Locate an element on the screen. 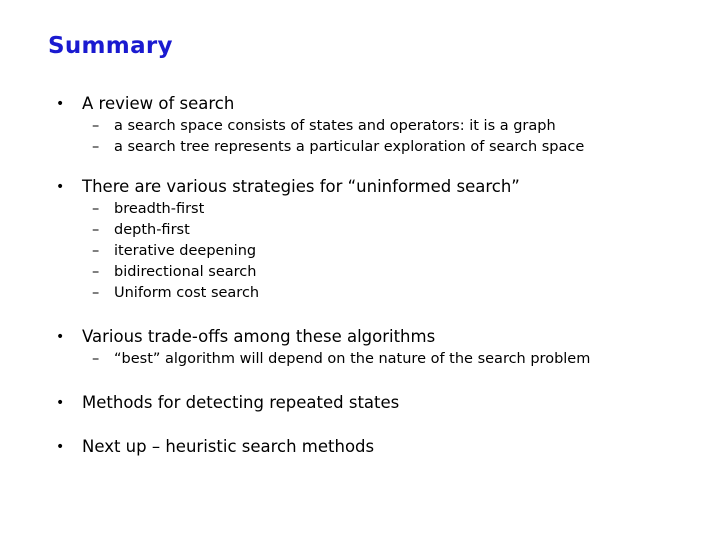 The width and height of the screenshot is (720, 540). slide-title: Summary is located at coordinates (110, 46).